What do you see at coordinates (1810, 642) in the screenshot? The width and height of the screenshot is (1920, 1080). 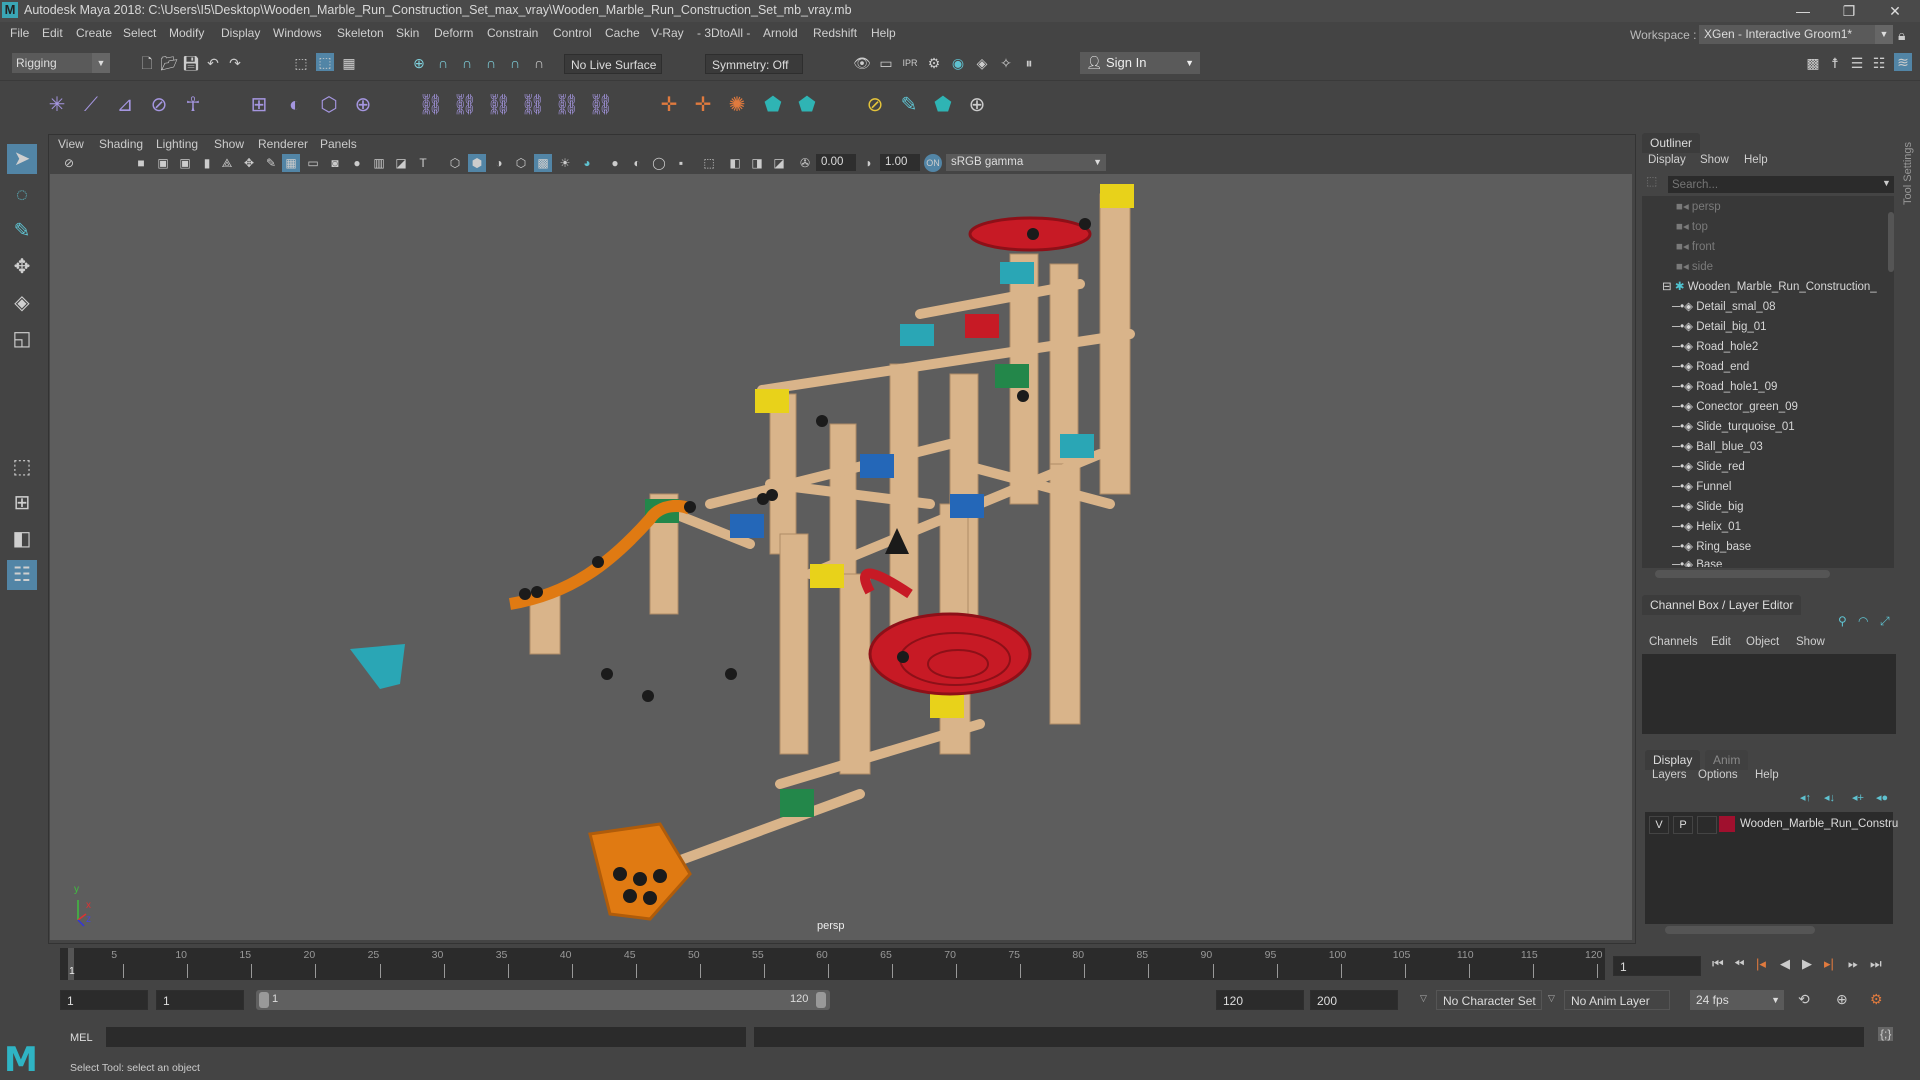 I see `channel-show-menu: Show` at bounding box center [1810, 642].